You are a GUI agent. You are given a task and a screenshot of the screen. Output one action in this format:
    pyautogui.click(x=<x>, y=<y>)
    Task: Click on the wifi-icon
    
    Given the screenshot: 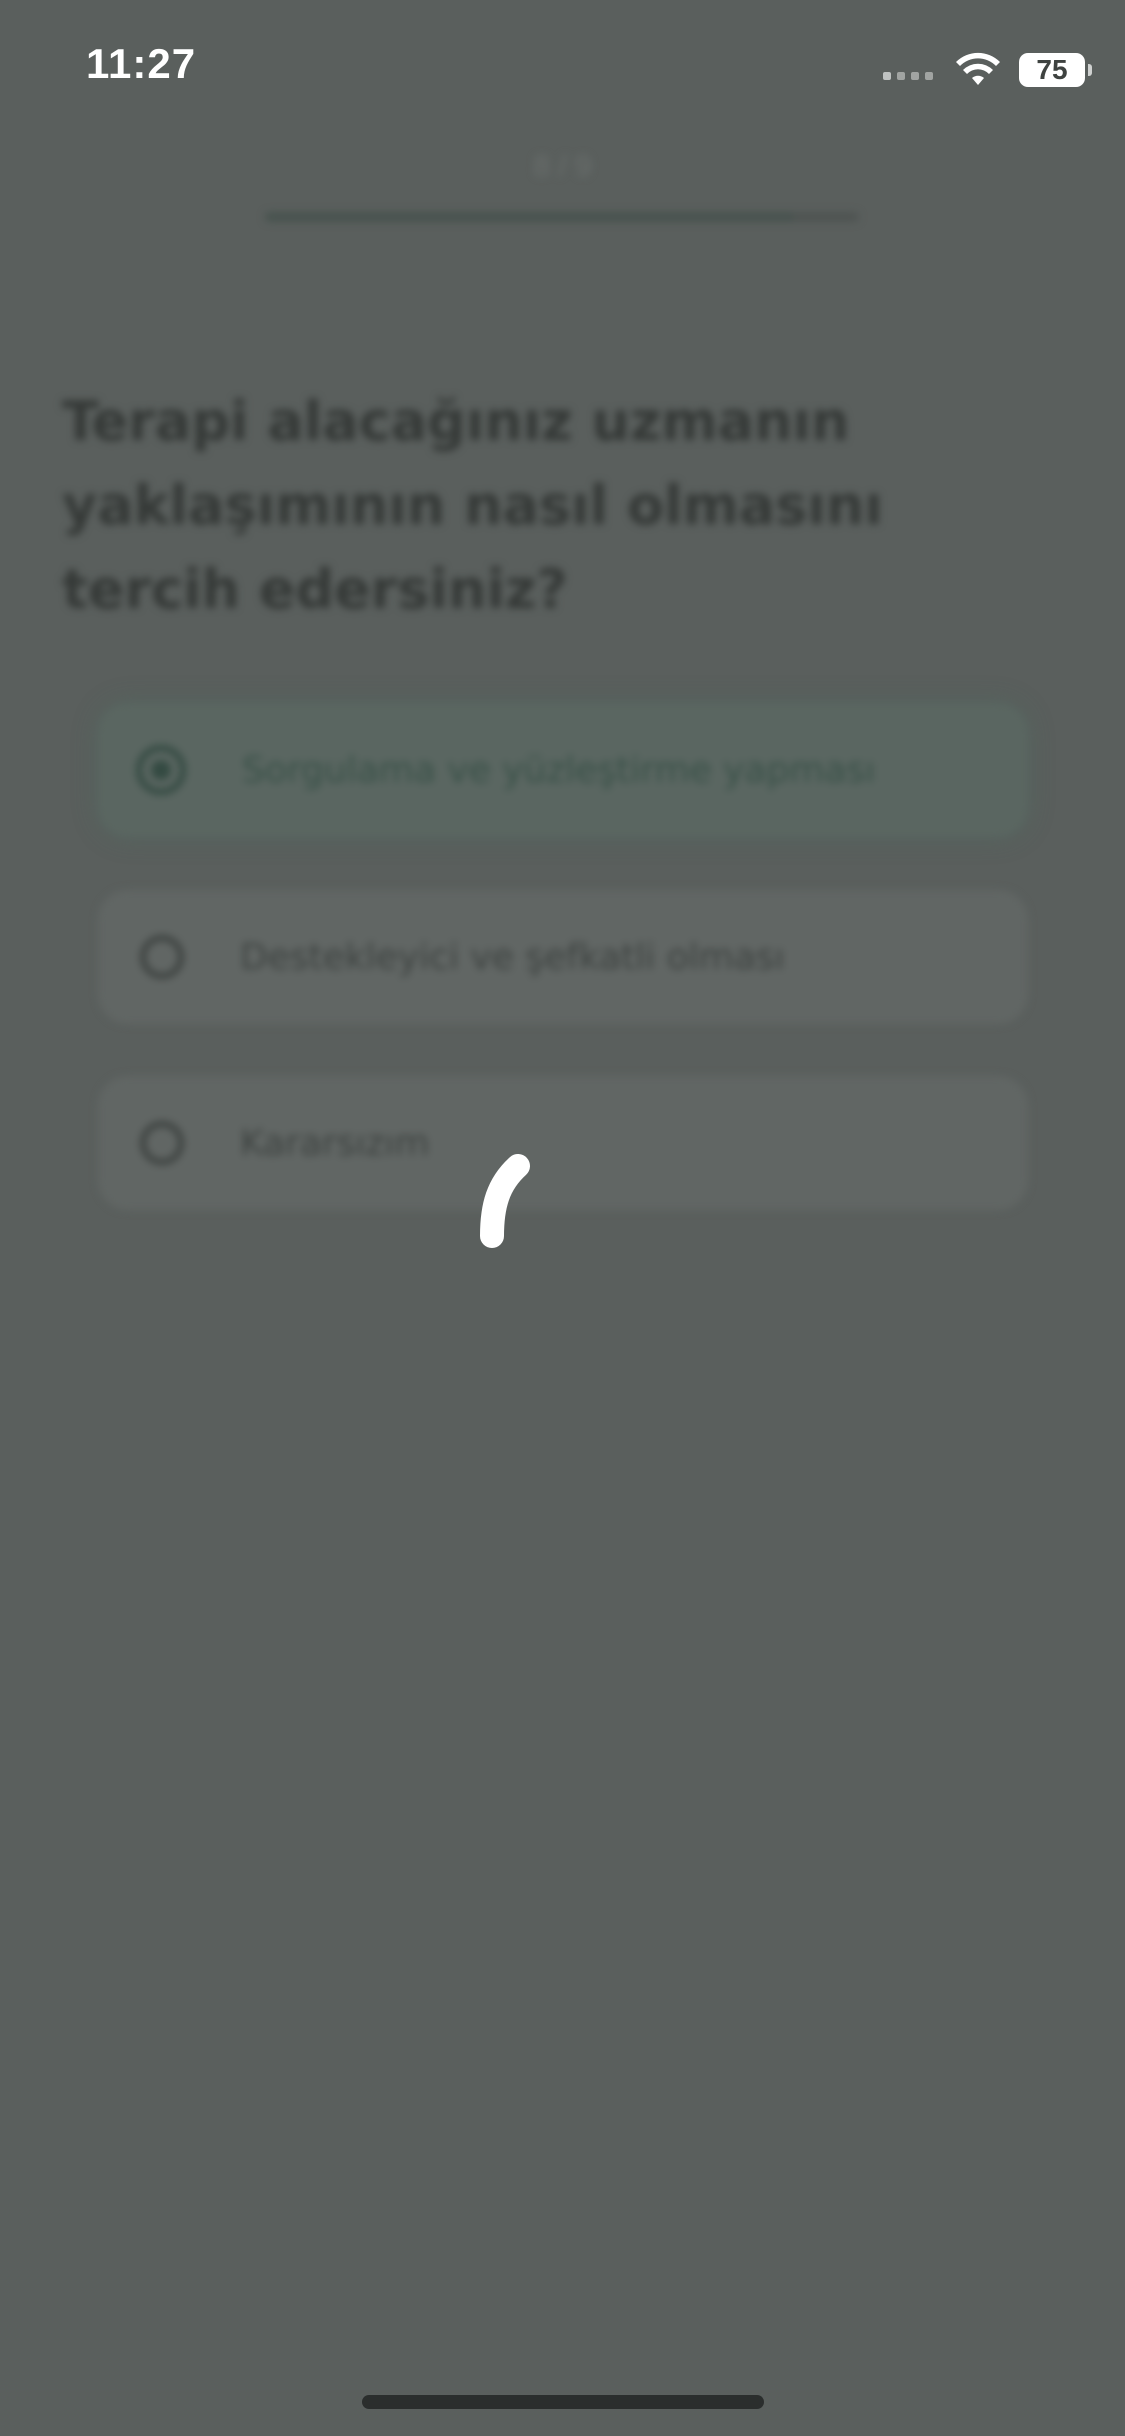 What is the action you would take?
    pyautogui.click(x=978, y=68)
    